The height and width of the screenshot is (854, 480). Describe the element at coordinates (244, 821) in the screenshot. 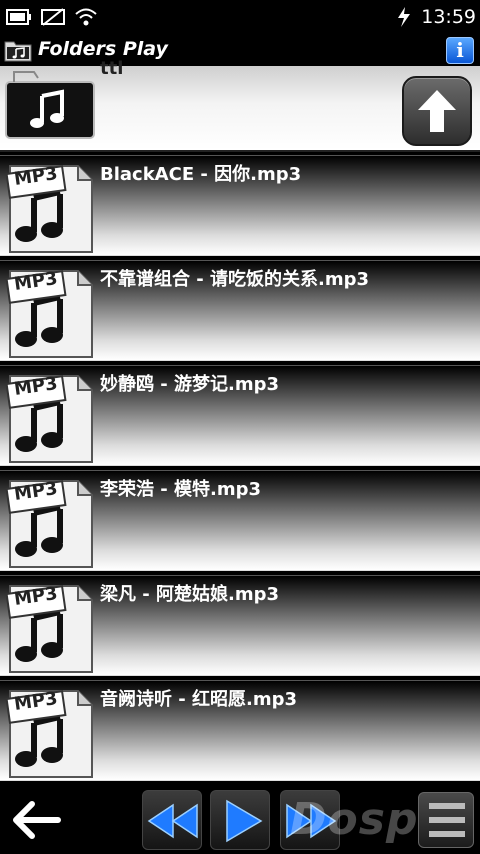

I see `play-icon` at that location.